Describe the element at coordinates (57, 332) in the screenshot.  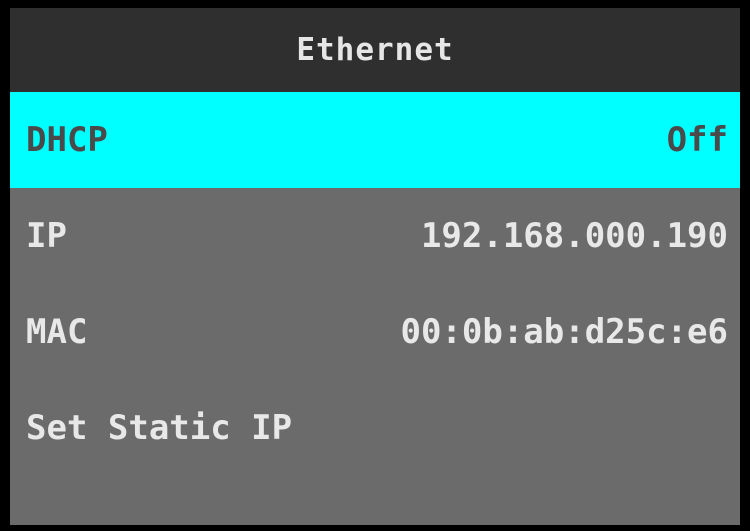
I see `menu-item-label: MAC` at that location.